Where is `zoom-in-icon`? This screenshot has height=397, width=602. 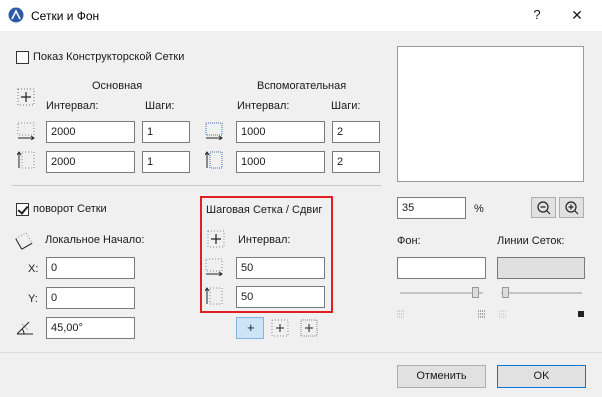 zoom-in-icon is located at coordinates (572, 208).